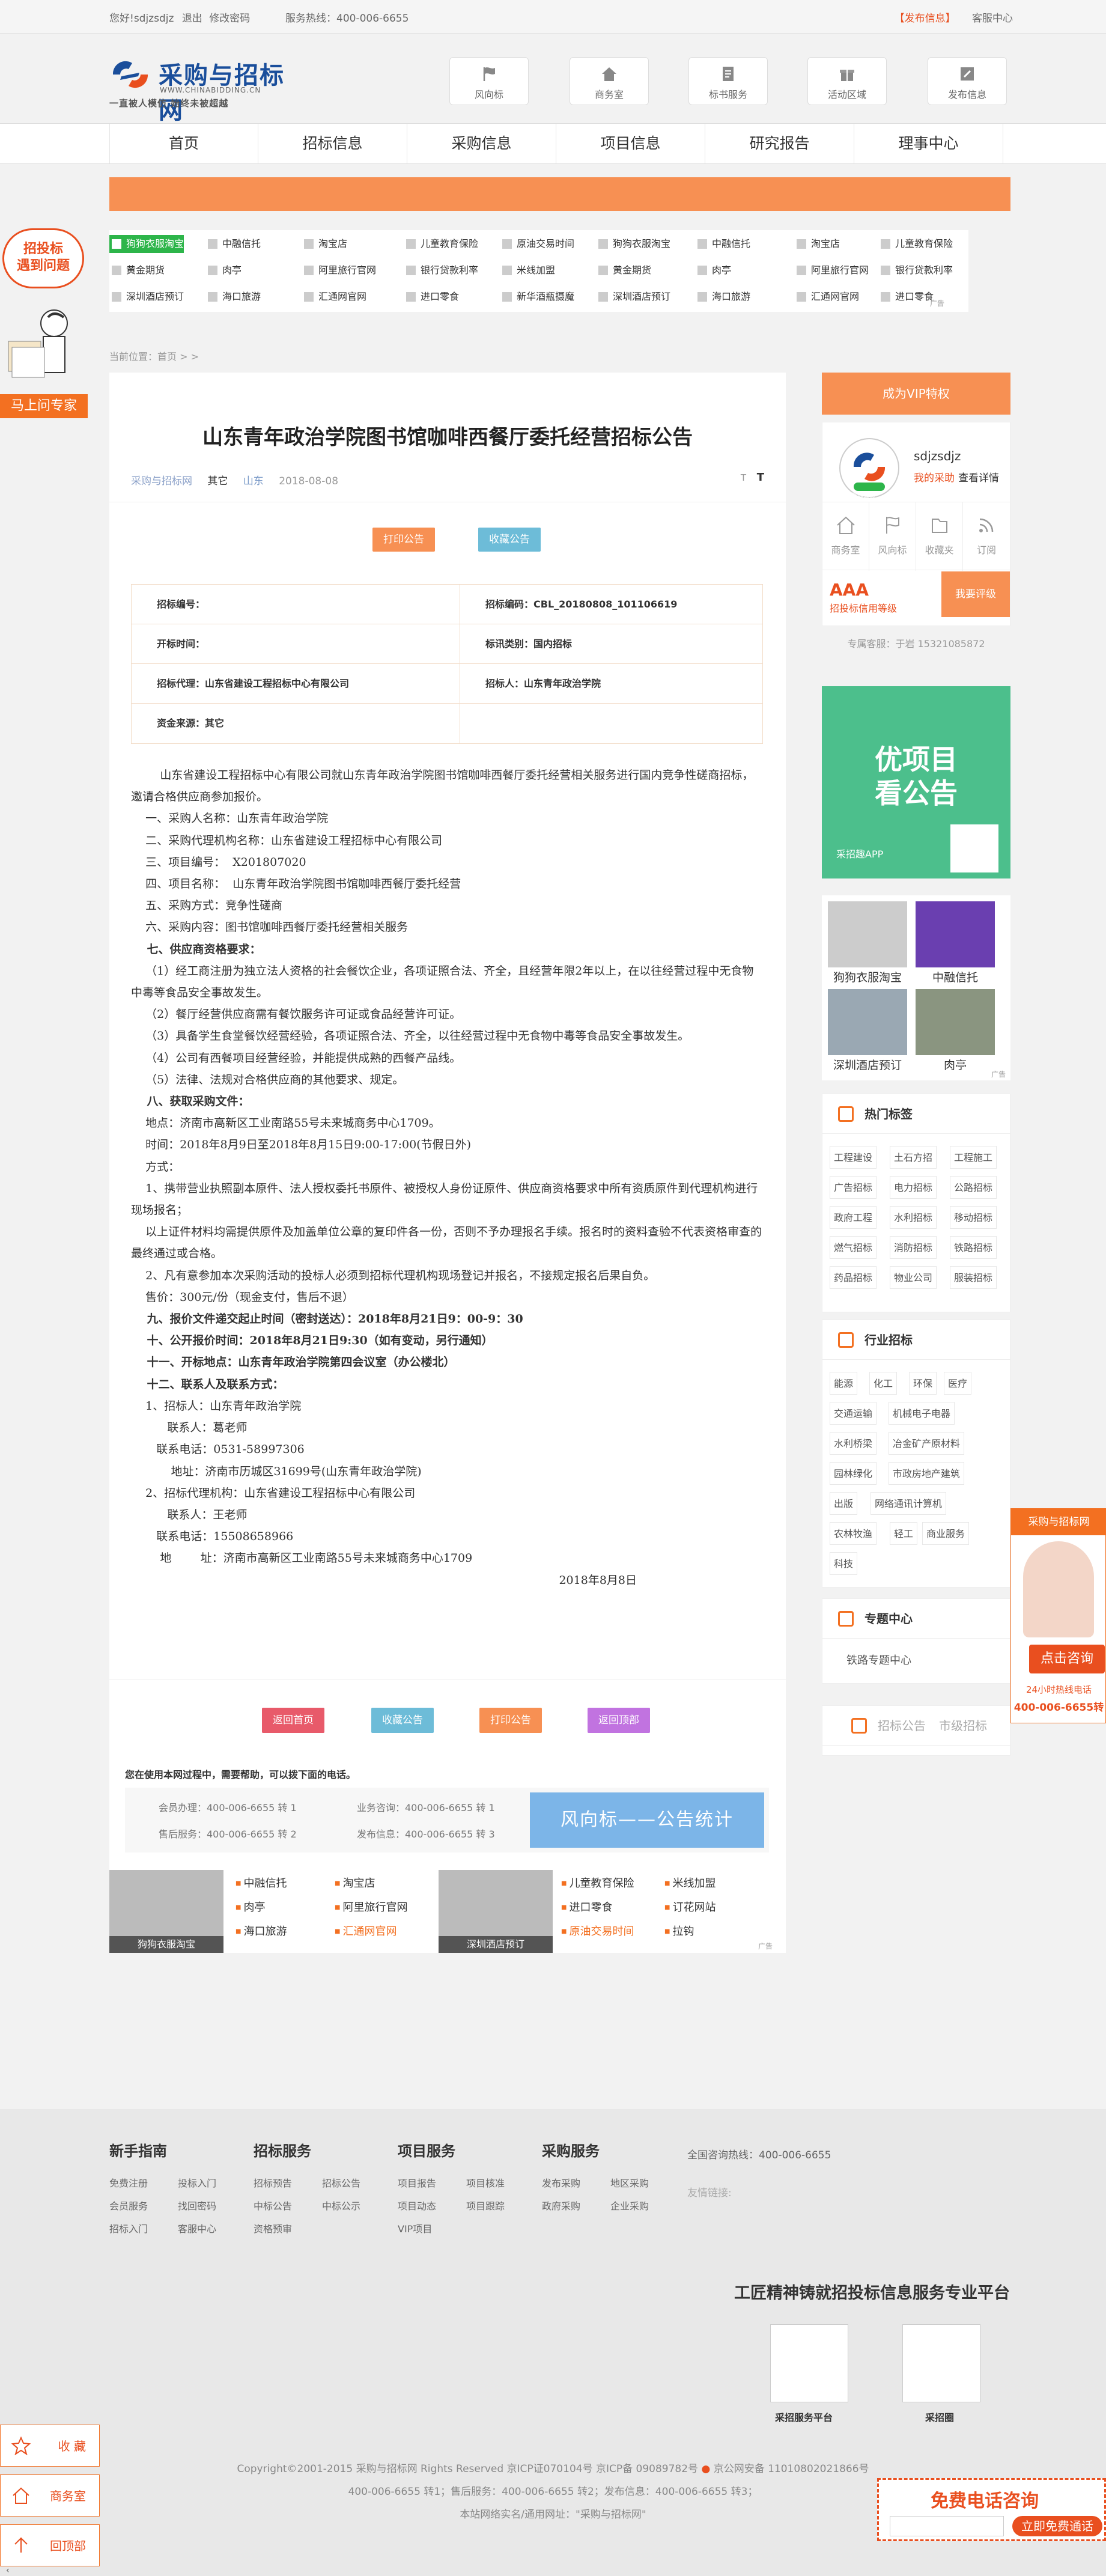  What do you see at coordinates (914, 1277) in the screenshot?
I see `tag-link: 物业公司` at bounding box center [914, 1277].